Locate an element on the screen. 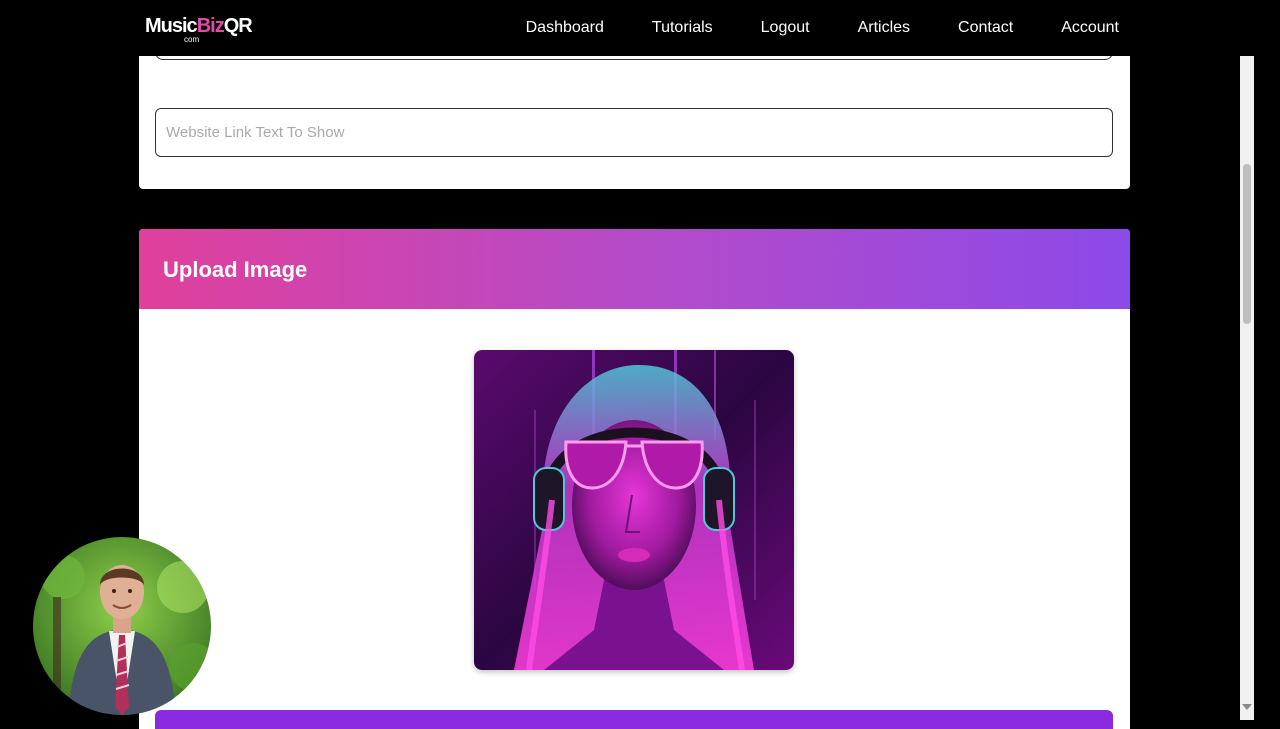 This screenshot has height=729, width=1280. nav-articles: Articles is located at coordinates (884, 28).